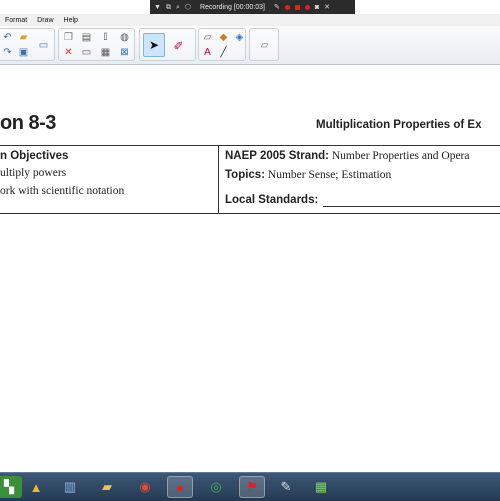 Image resolution: width=500 pixels, height=501 pixels. What do you see at coordinates (145, 487) in the screenshot?
I see `chrome-icon: ◉` at bounding box center [145, 487].